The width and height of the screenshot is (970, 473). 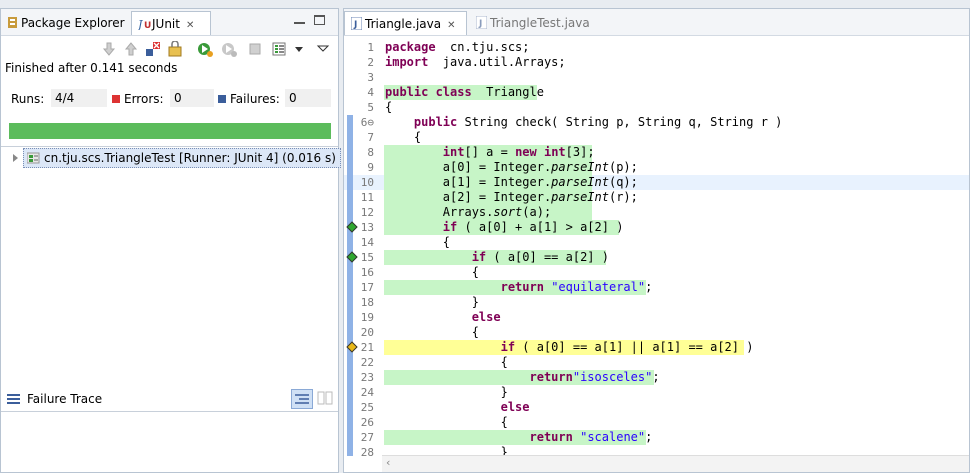 What do you see at coordinates (91, 68) in the screenshot?
I see `status-text: Finished after 0.141 seconds` at bounding box center [91, 68].